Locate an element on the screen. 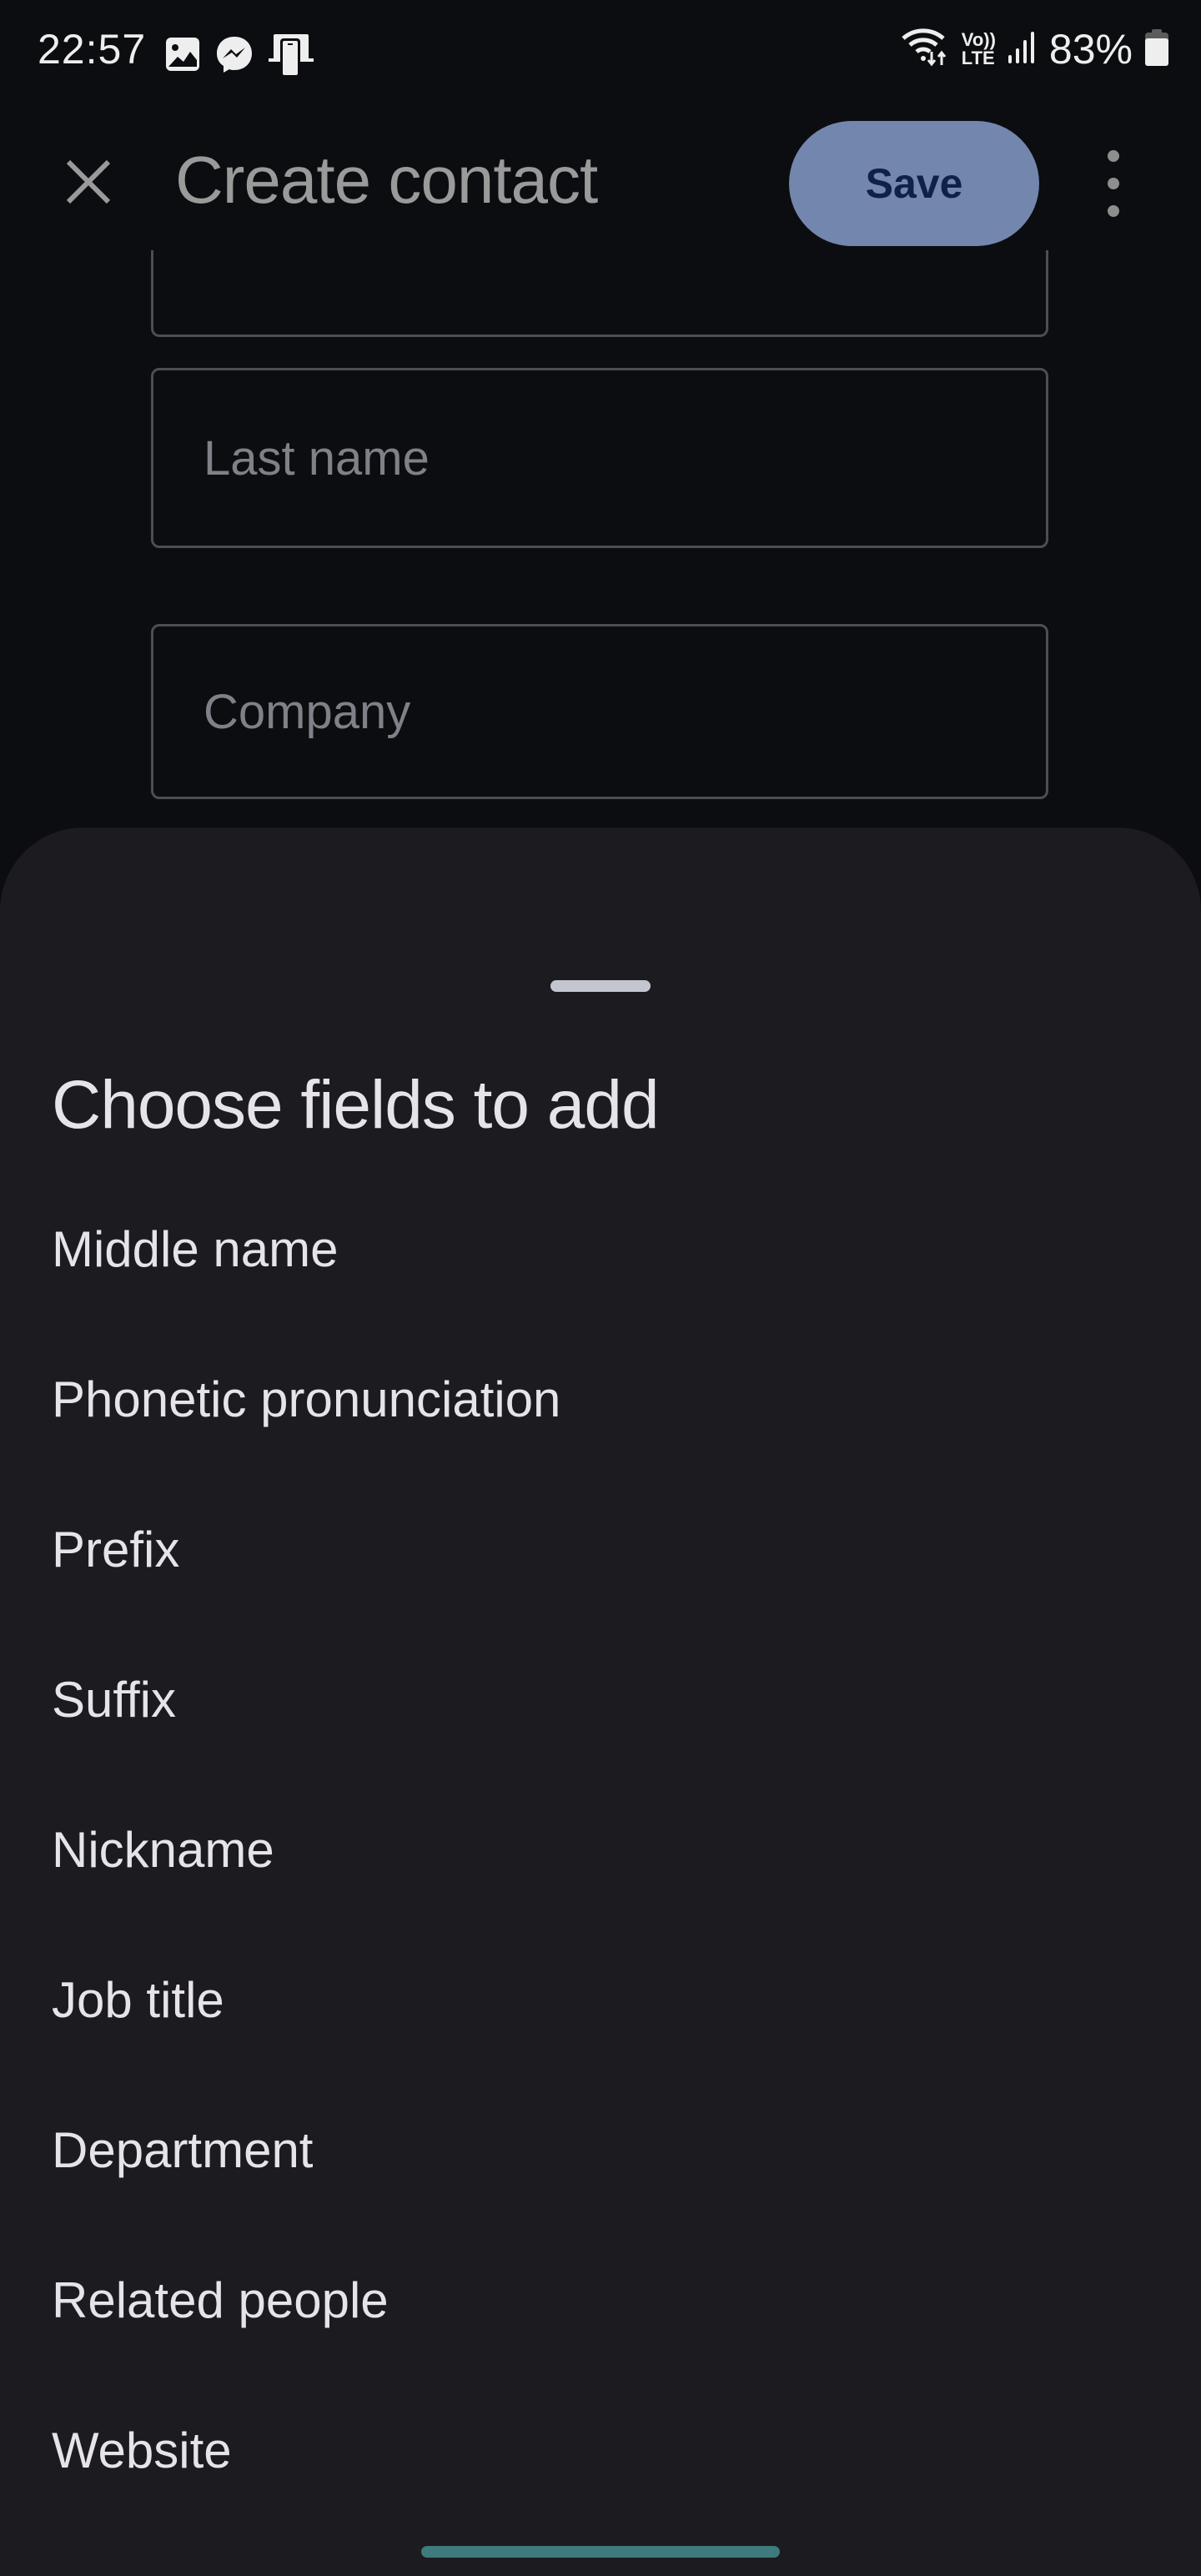  battery-percent: 83% is located at coordinates (1090, 49).